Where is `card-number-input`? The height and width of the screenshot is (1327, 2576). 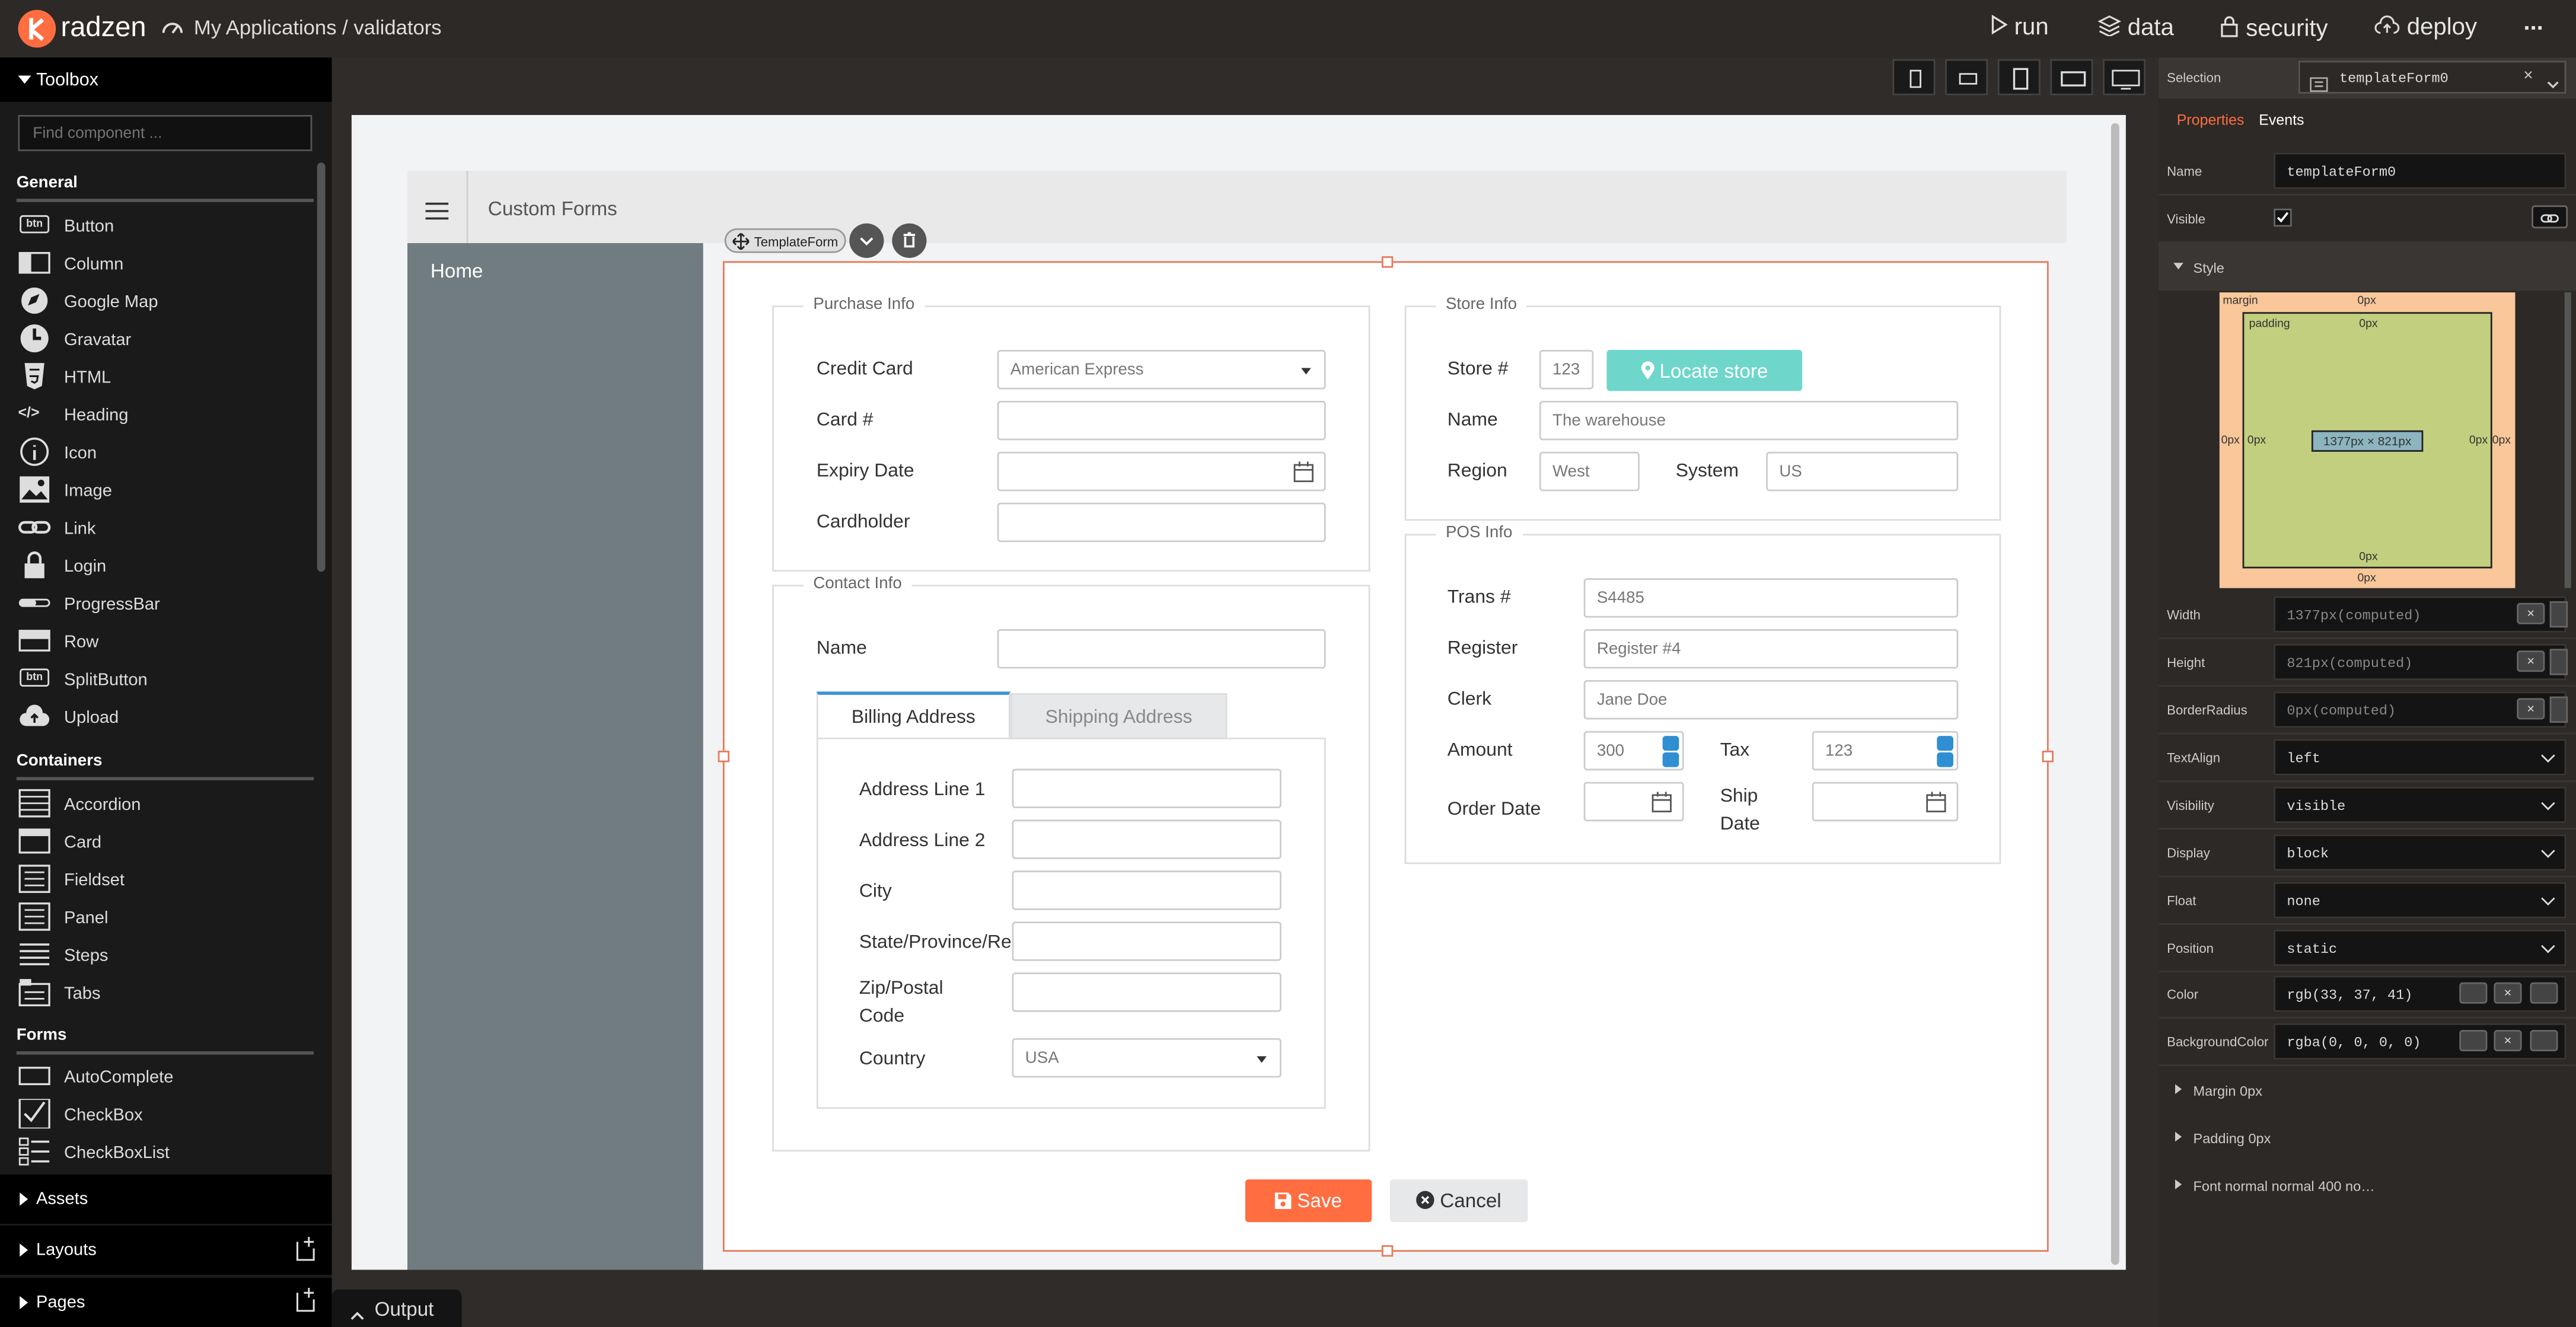 card-number-input is located at coordinates (1161, 421).